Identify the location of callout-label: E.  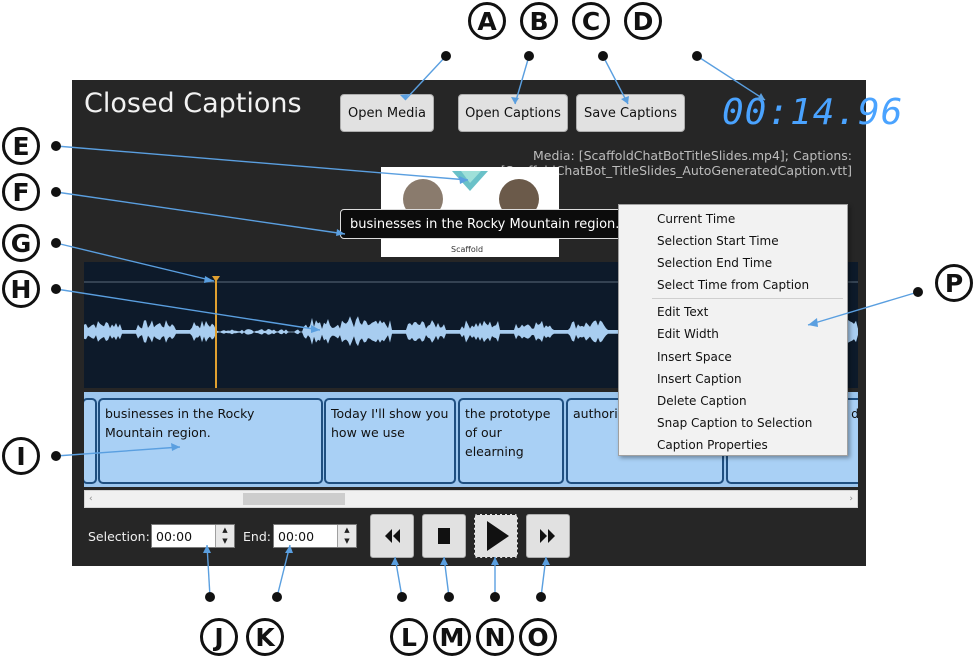
(21, 146).